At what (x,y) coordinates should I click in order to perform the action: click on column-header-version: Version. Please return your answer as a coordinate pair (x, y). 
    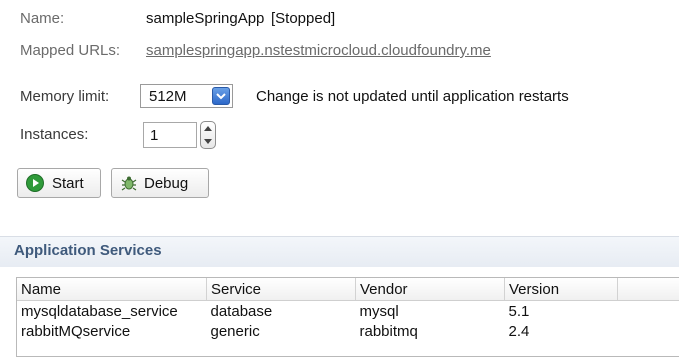
    Looking at the image, I should click on (561, 289).